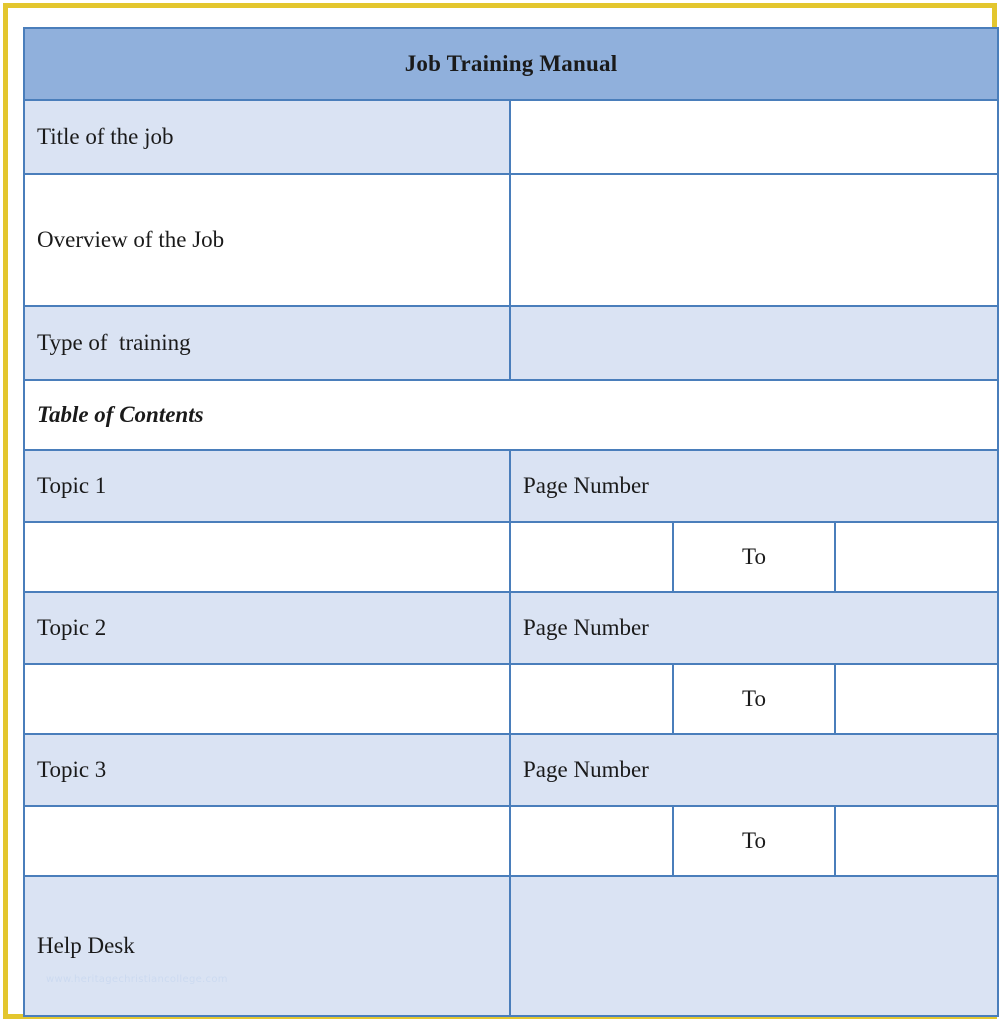 This screenshot has width=1000, height=1022. What do you see at coordinates (754, 343) in the screenshot?
I see `input-type-of-training` at bounding box center [754, 343].